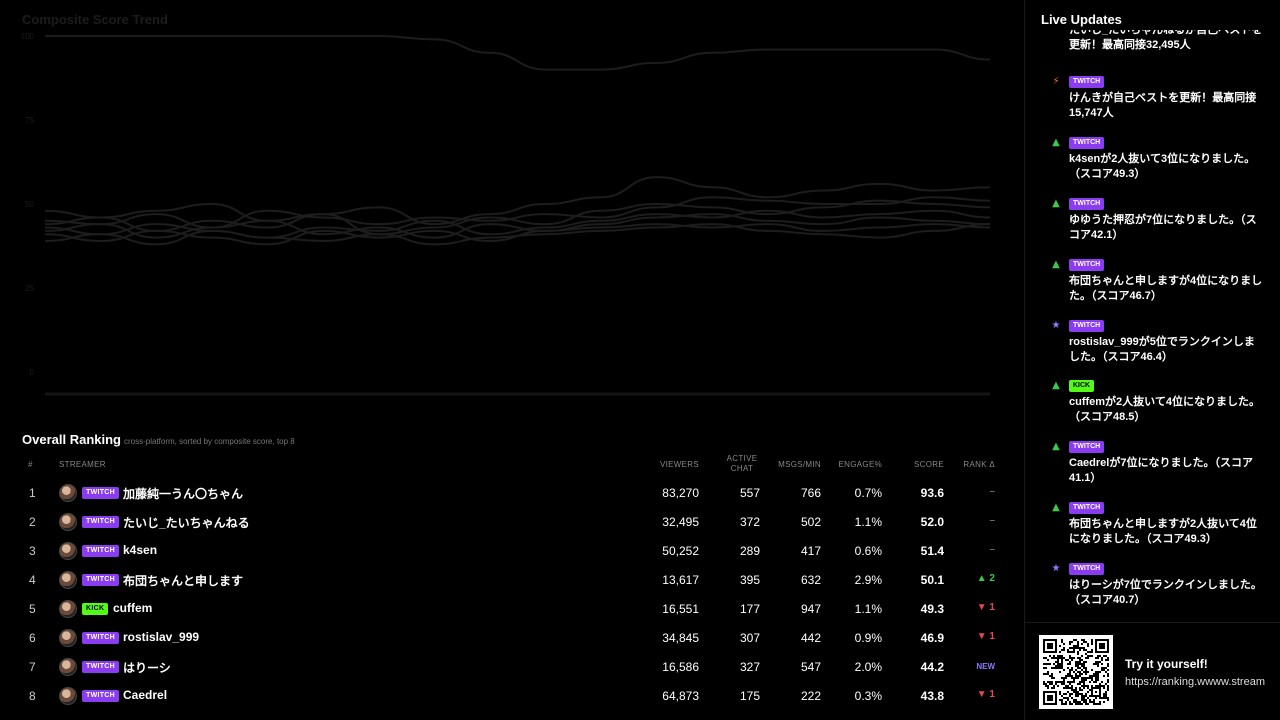 Image resolution: width=1280 pixels, height=720 pixels. What do you see at coordinates (992, 491) in the screenshot?
I see `rank-delta: –` at bounding box center [992, 491].